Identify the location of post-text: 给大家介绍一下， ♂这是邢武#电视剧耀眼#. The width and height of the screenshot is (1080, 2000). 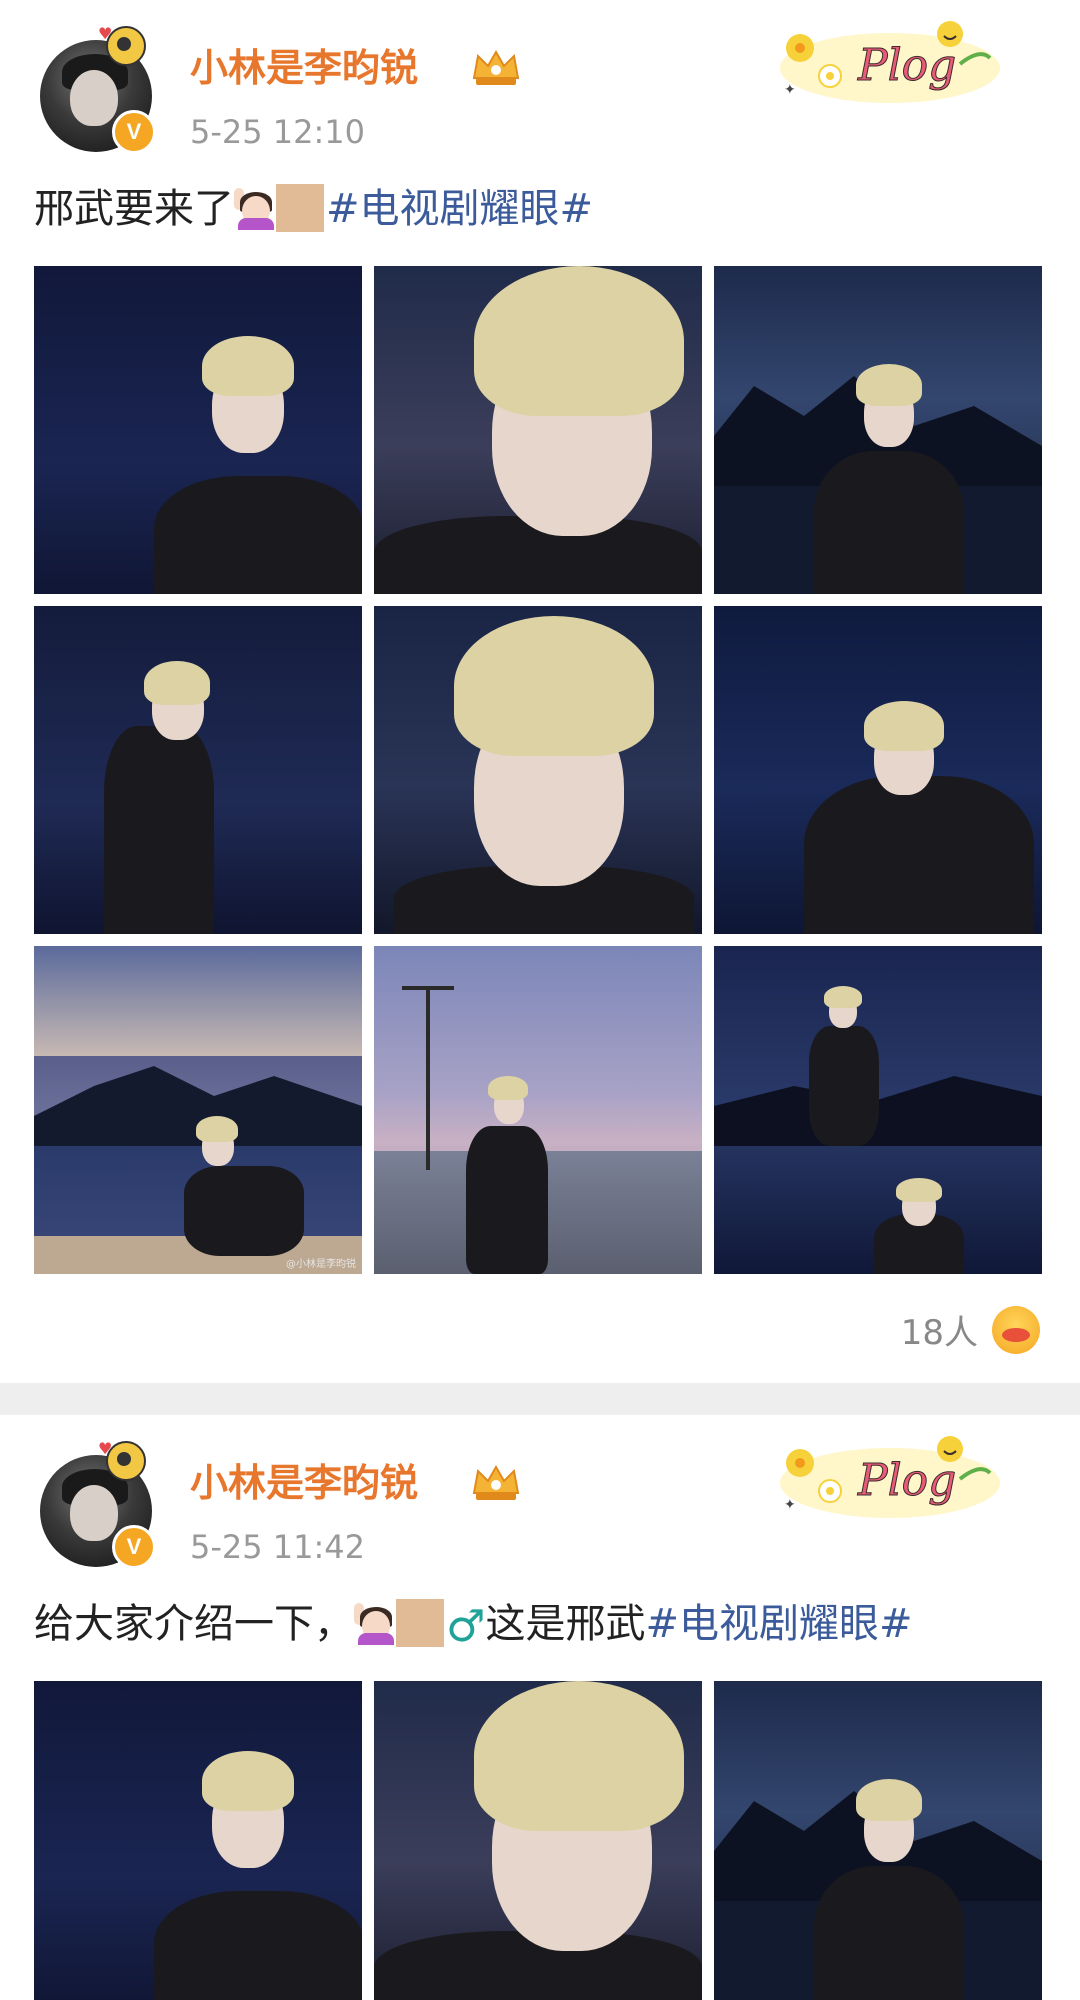
(473, 1625).